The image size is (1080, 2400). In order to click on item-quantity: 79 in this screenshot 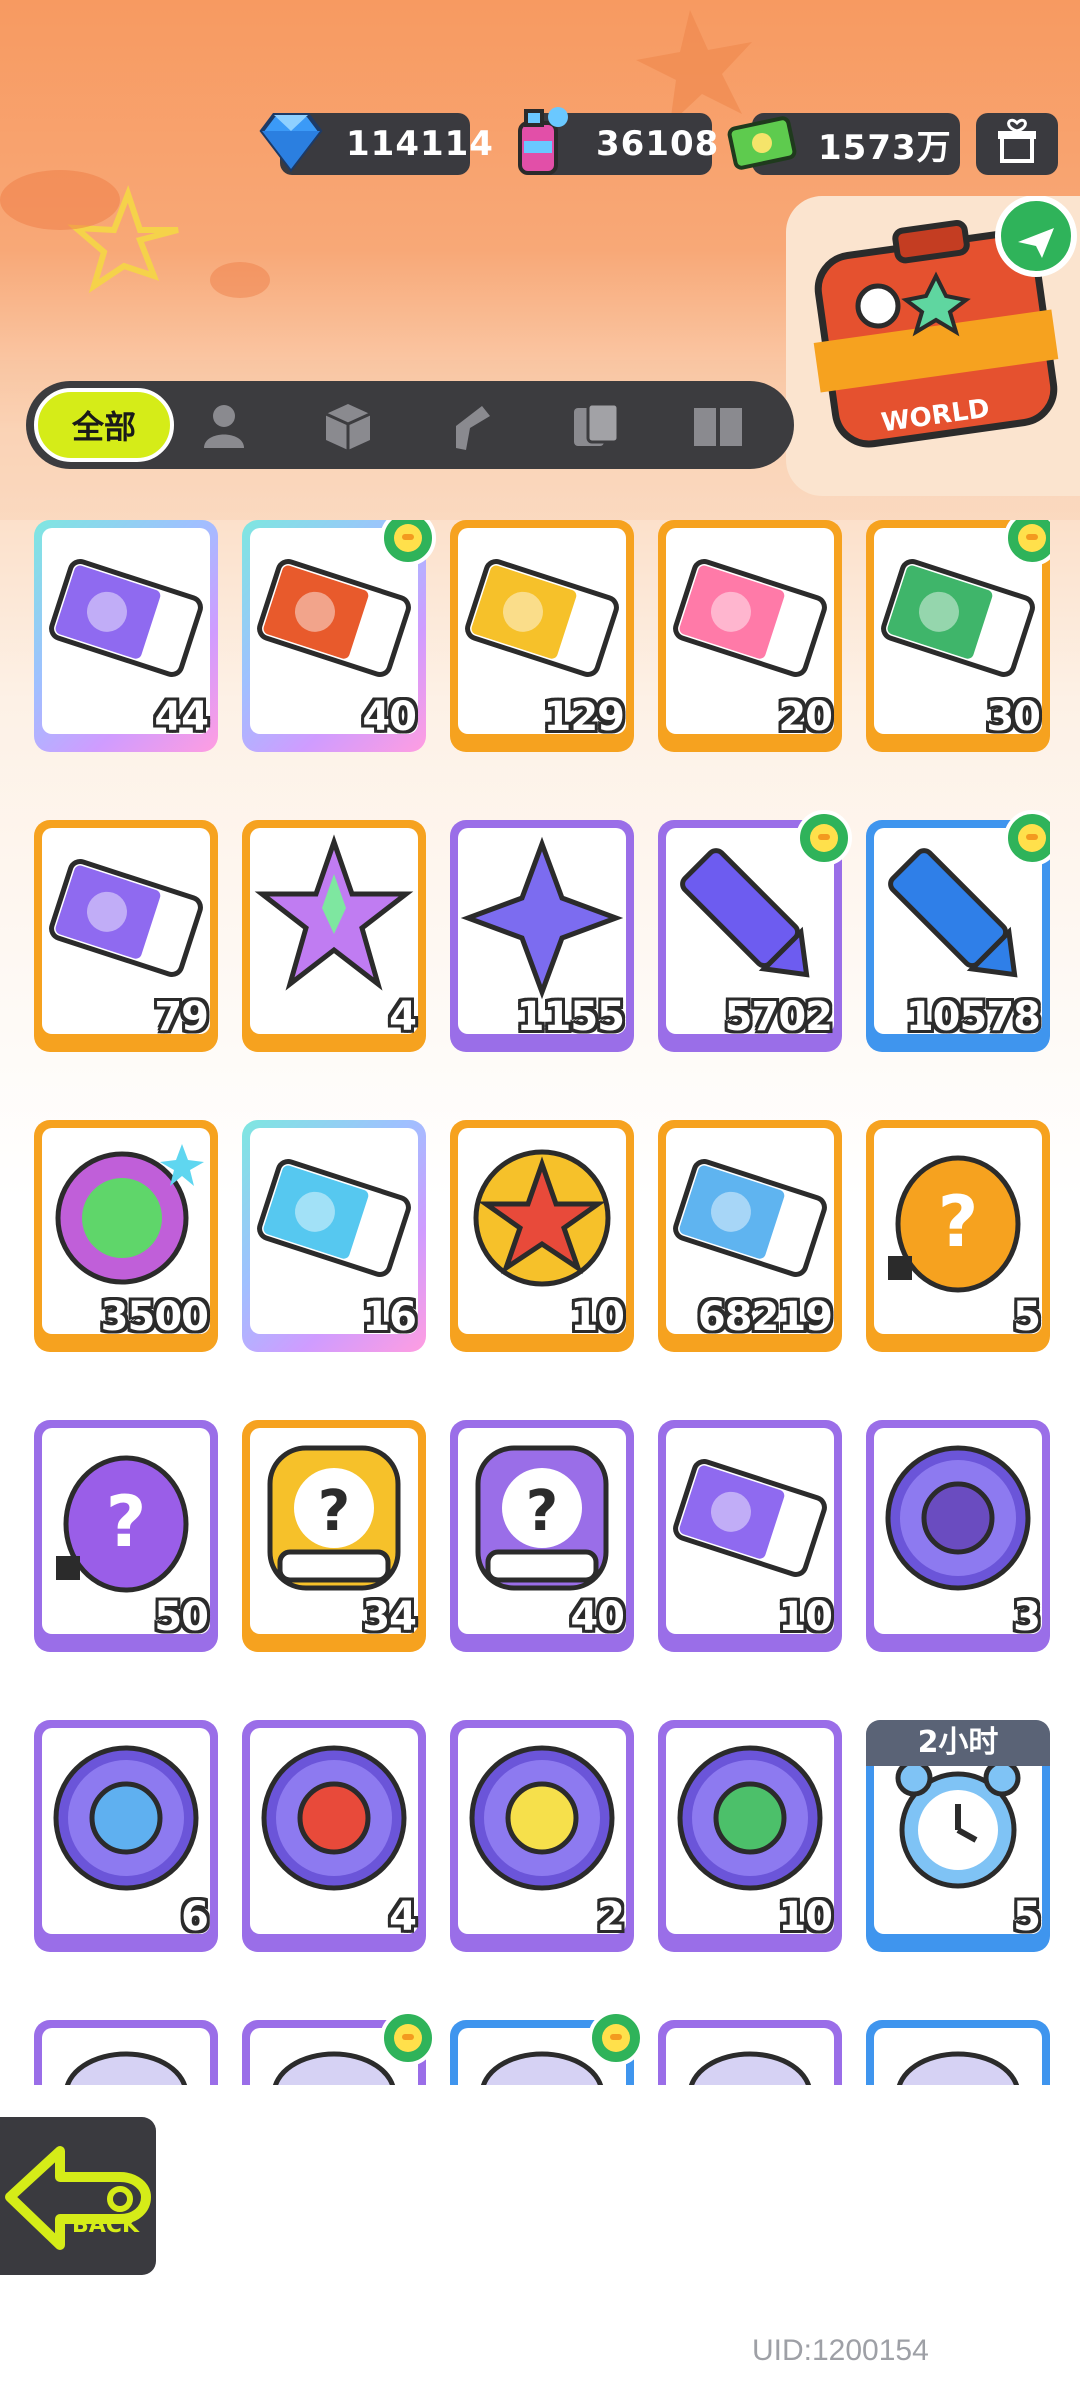, I will do `click(181, 1017)`.